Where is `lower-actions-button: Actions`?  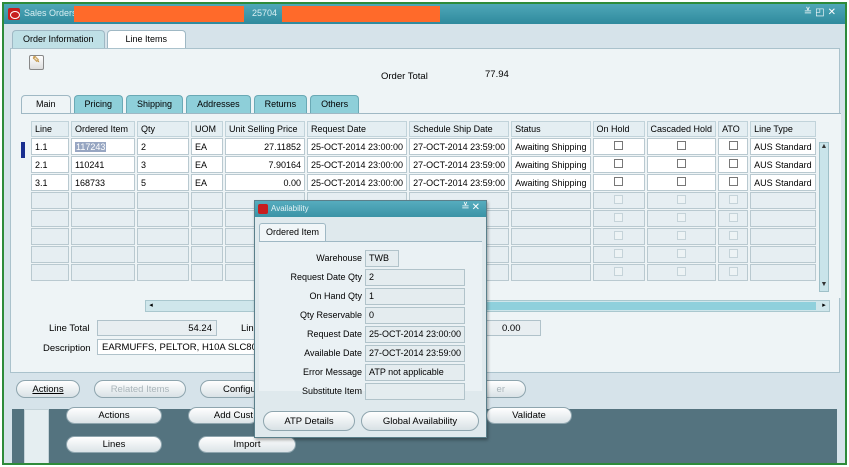
lower-actions-button: Actions is located at coordinates (114, 415).